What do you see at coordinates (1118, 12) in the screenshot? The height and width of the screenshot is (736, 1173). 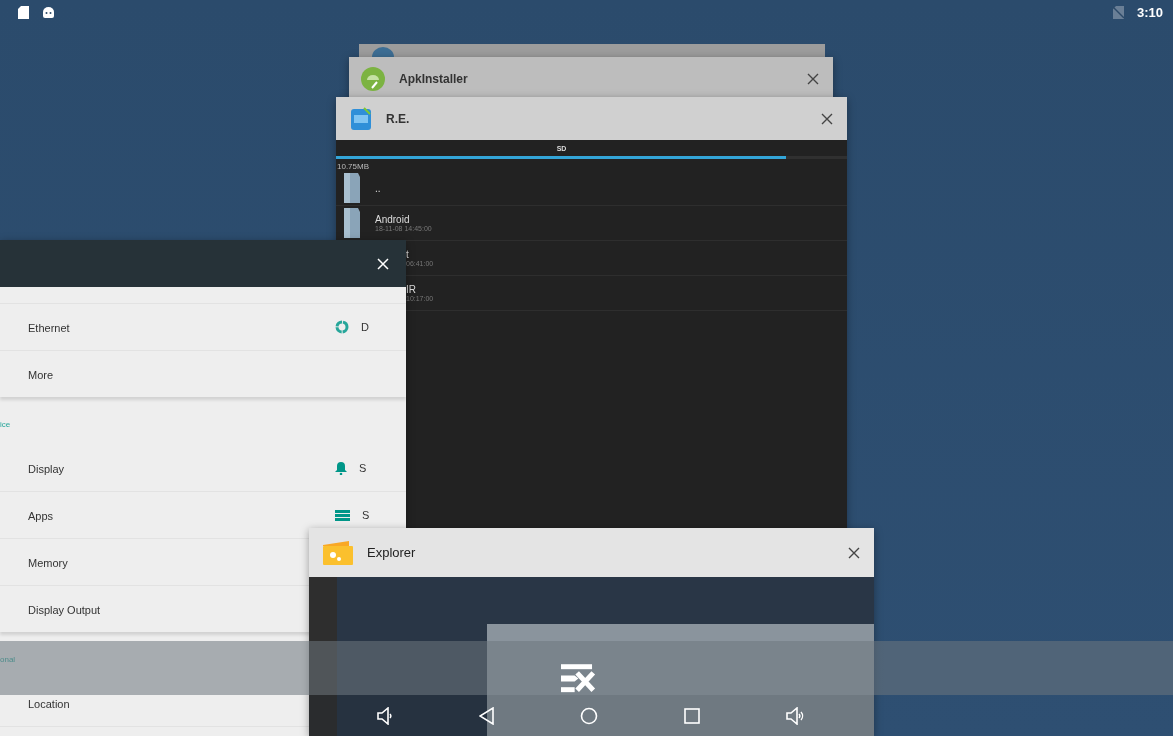 I see `no-sim-icon` at bounding box center [1118, 12].